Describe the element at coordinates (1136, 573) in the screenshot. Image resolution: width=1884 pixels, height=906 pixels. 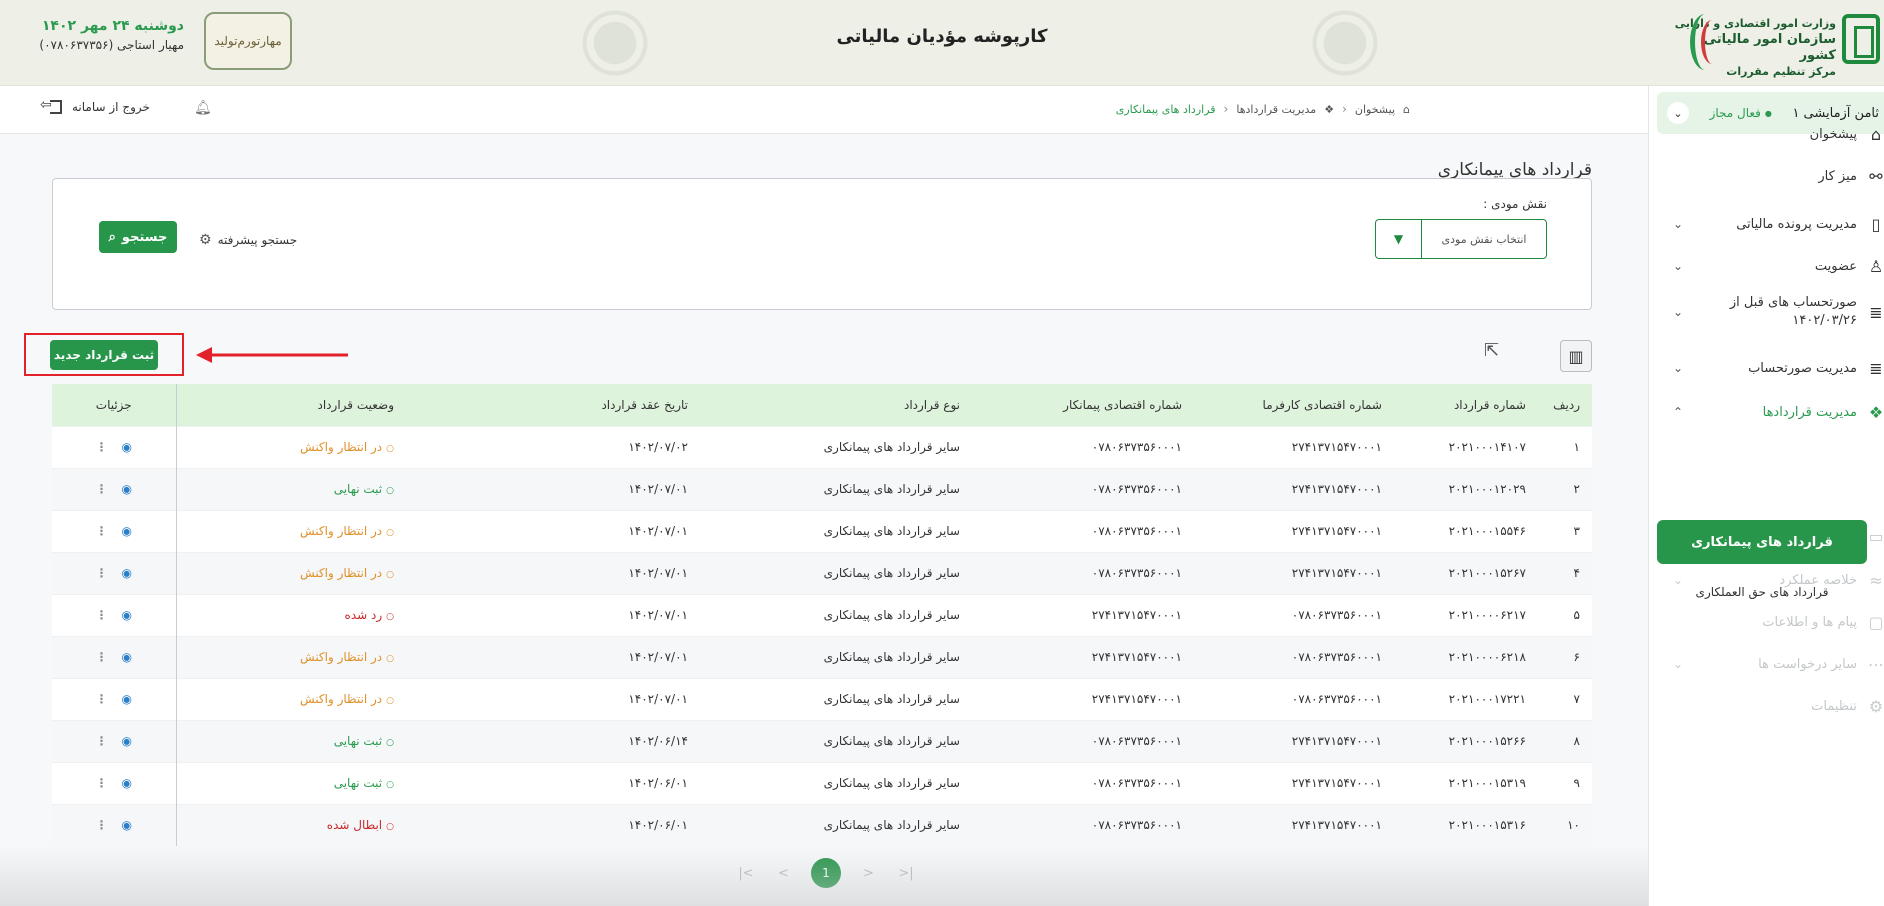
I see `cell-contractor-id: ۰۷۸۰۶۳۷۳۵۶۰۰۰۱` at that location.